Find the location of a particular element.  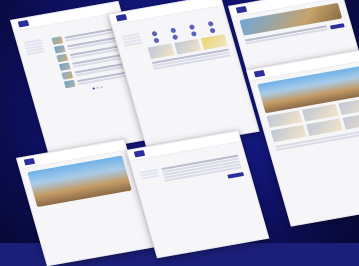

content is located at coordinates (187, 44).